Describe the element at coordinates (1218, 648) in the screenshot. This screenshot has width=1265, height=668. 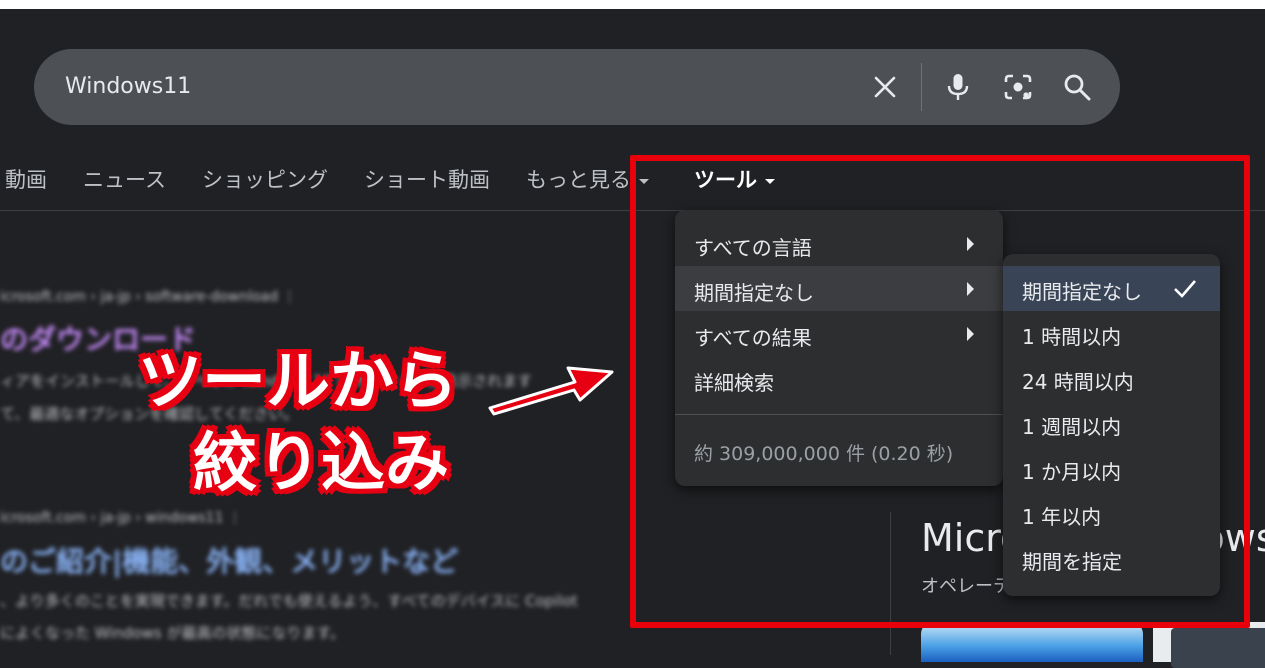
I see `laptop-image` at that location.